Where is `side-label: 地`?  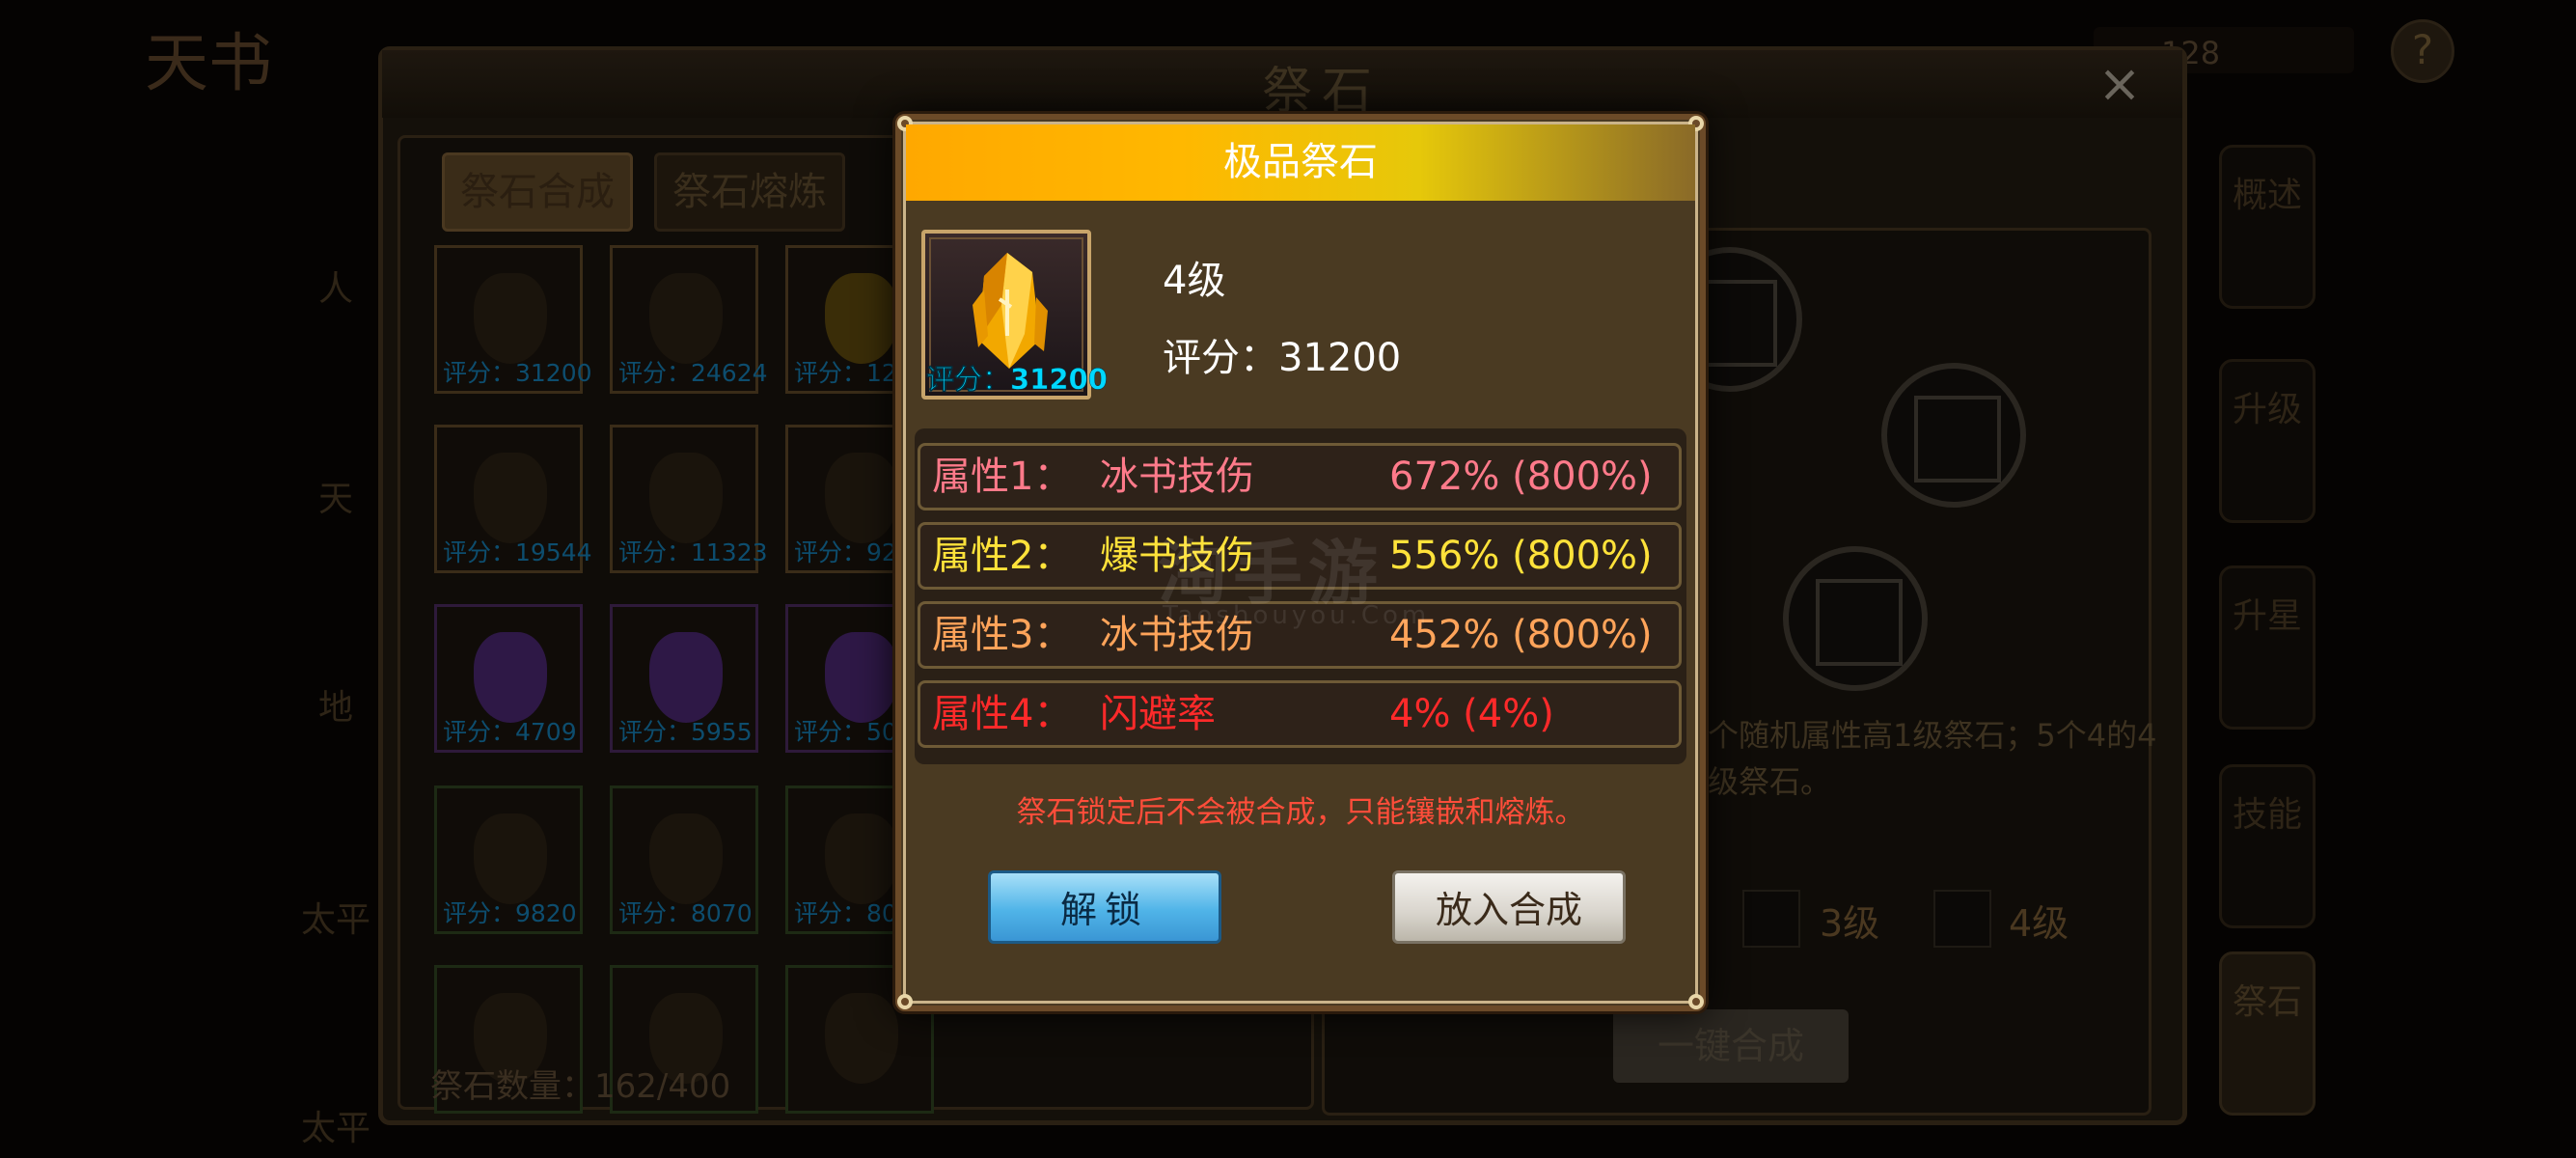 side-label: 地 is located at coordinates (336, 708).